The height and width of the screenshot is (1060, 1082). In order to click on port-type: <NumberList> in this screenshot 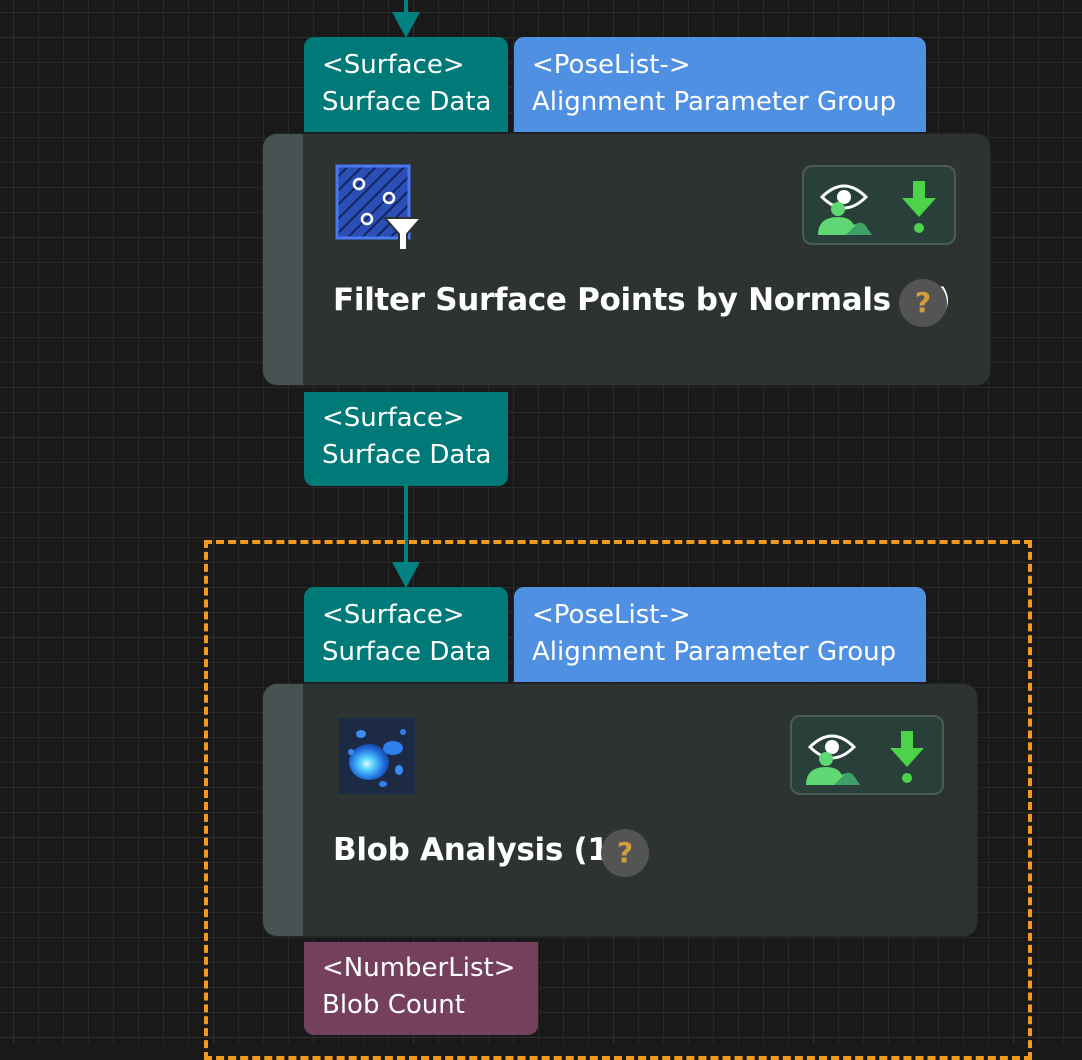, I will do `click(419, 968)`.